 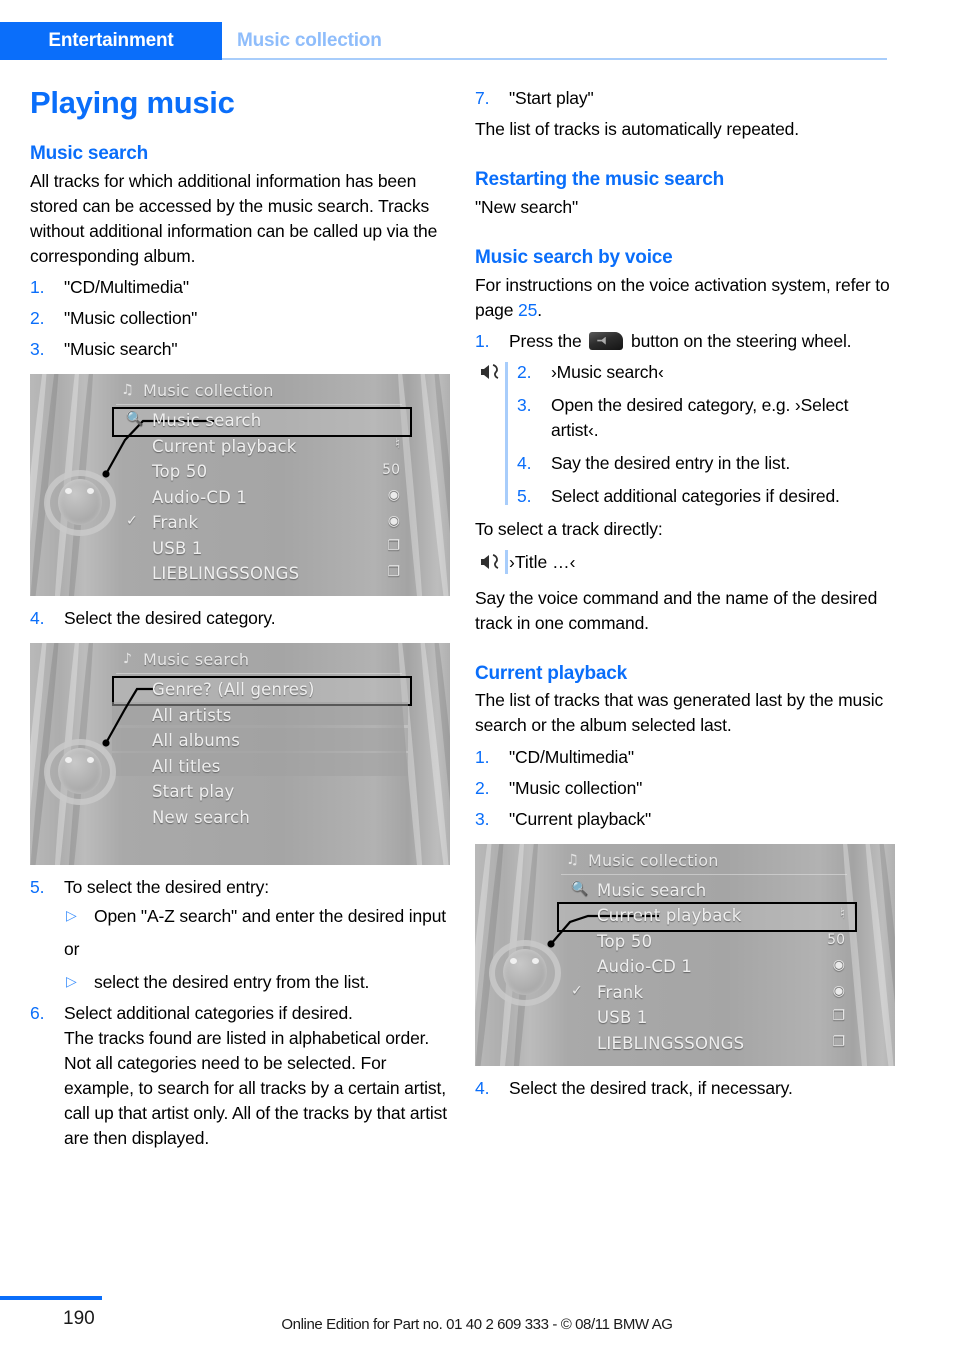 I want to click on bullet-text: select the desired entry from the list., so click(x=232, y=982).